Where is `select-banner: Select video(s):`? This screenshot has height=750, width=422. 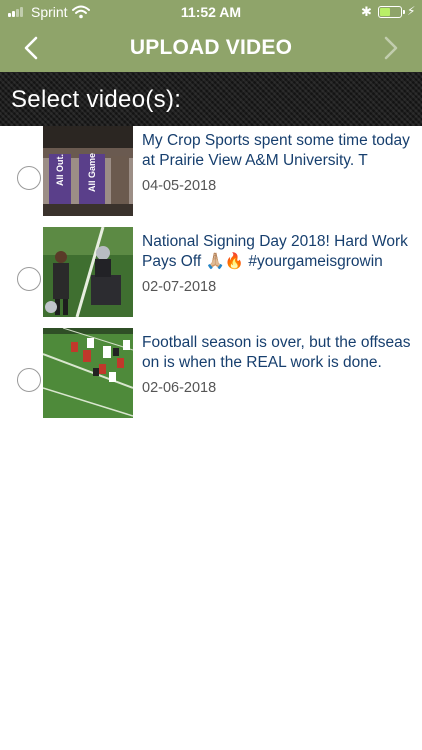
select-banner: Select video(s): is located at coordinates (211, 99).